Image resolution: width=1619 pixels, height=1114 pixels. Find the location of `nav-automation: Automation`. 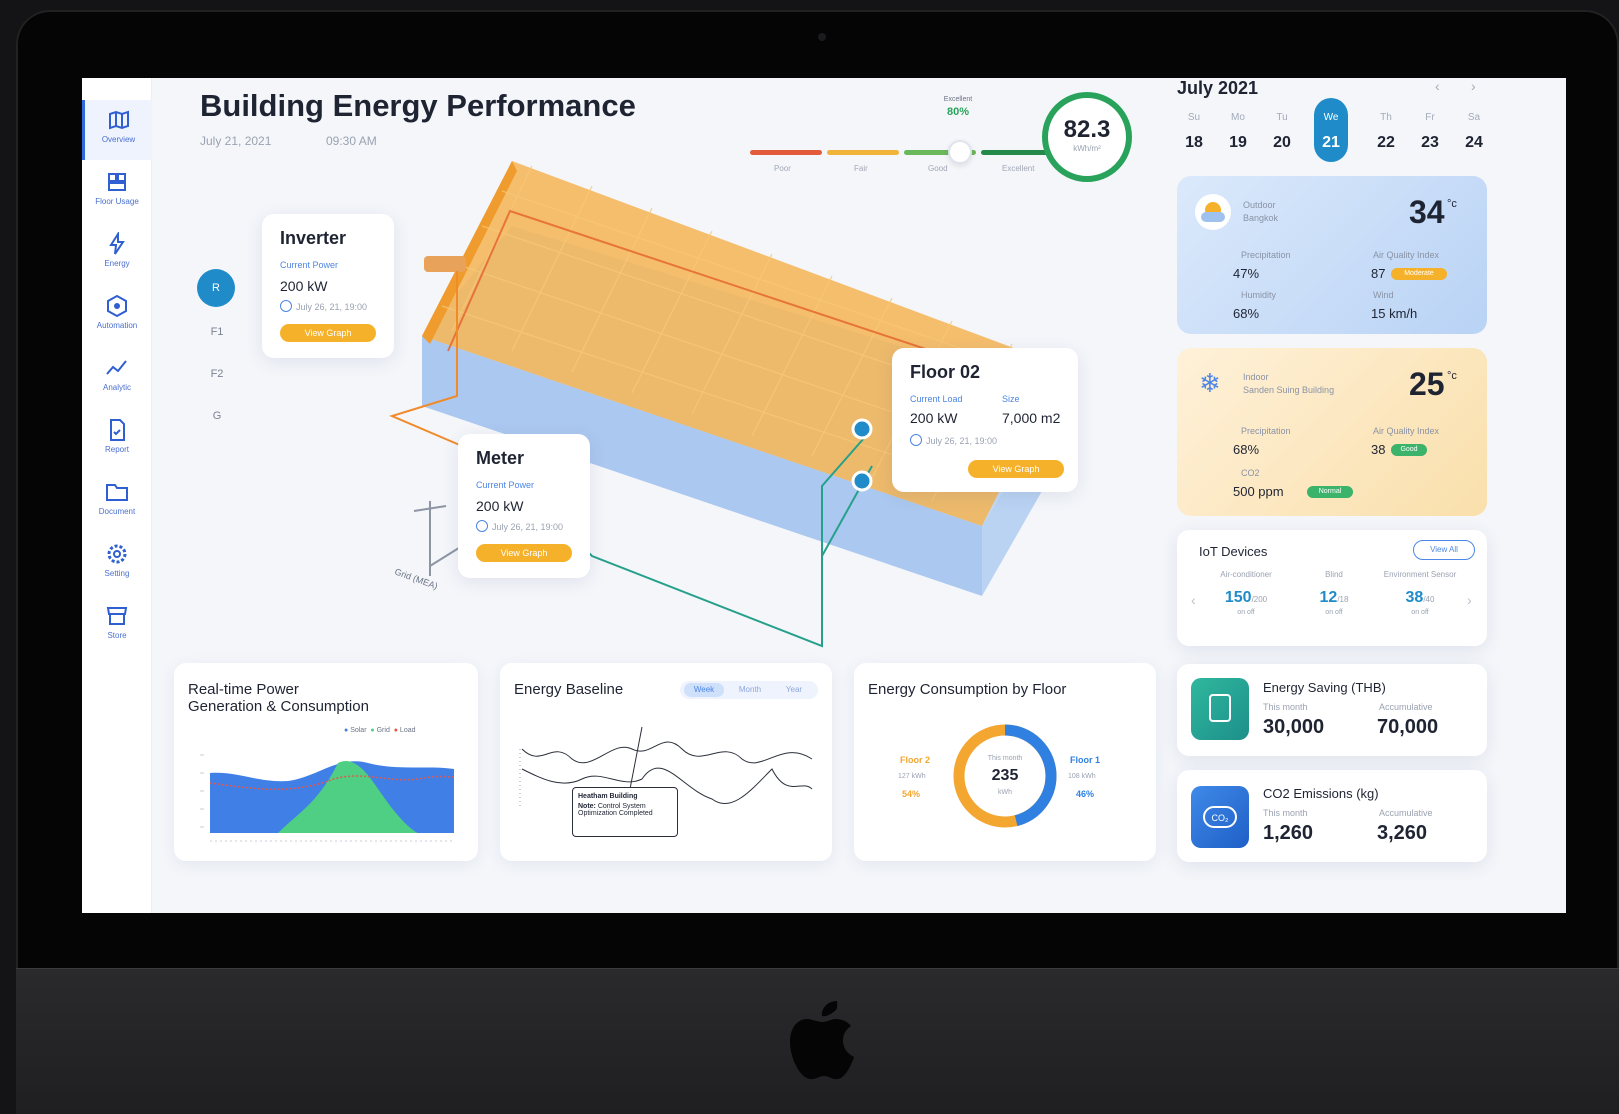

nav-automation: Automation is located at coordinates (117, 316).